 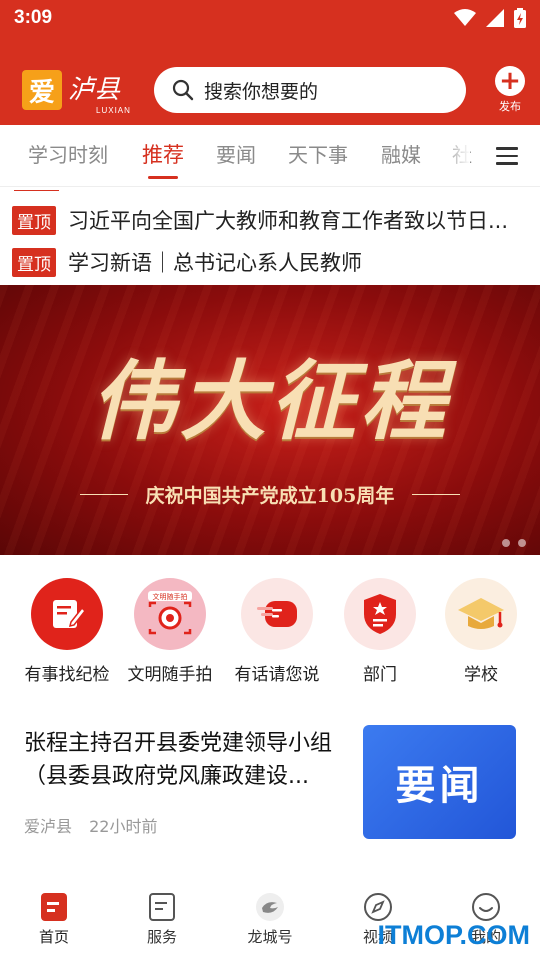 I want to click on battery-icon, so click(x=520, y=18).